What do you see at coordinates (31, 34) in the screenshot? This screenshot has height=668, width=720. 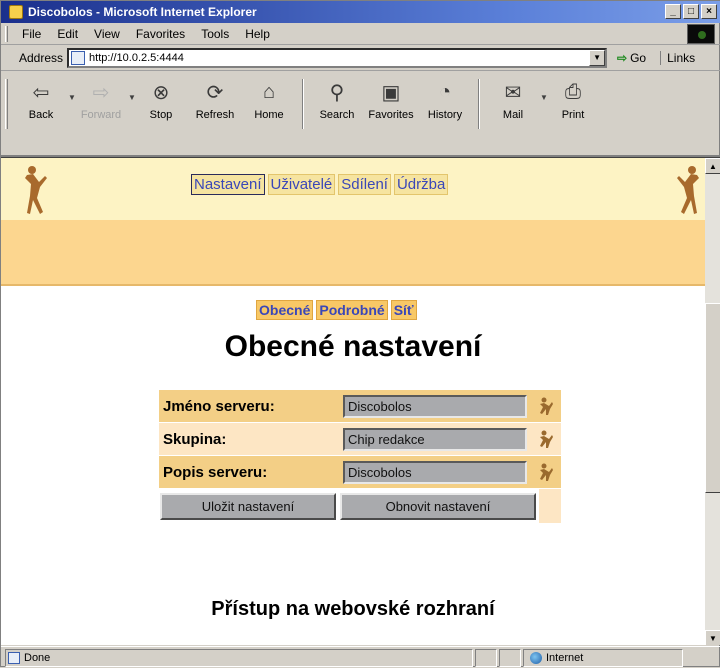 I see `menu-file: File` at bounding box center [31, 34].